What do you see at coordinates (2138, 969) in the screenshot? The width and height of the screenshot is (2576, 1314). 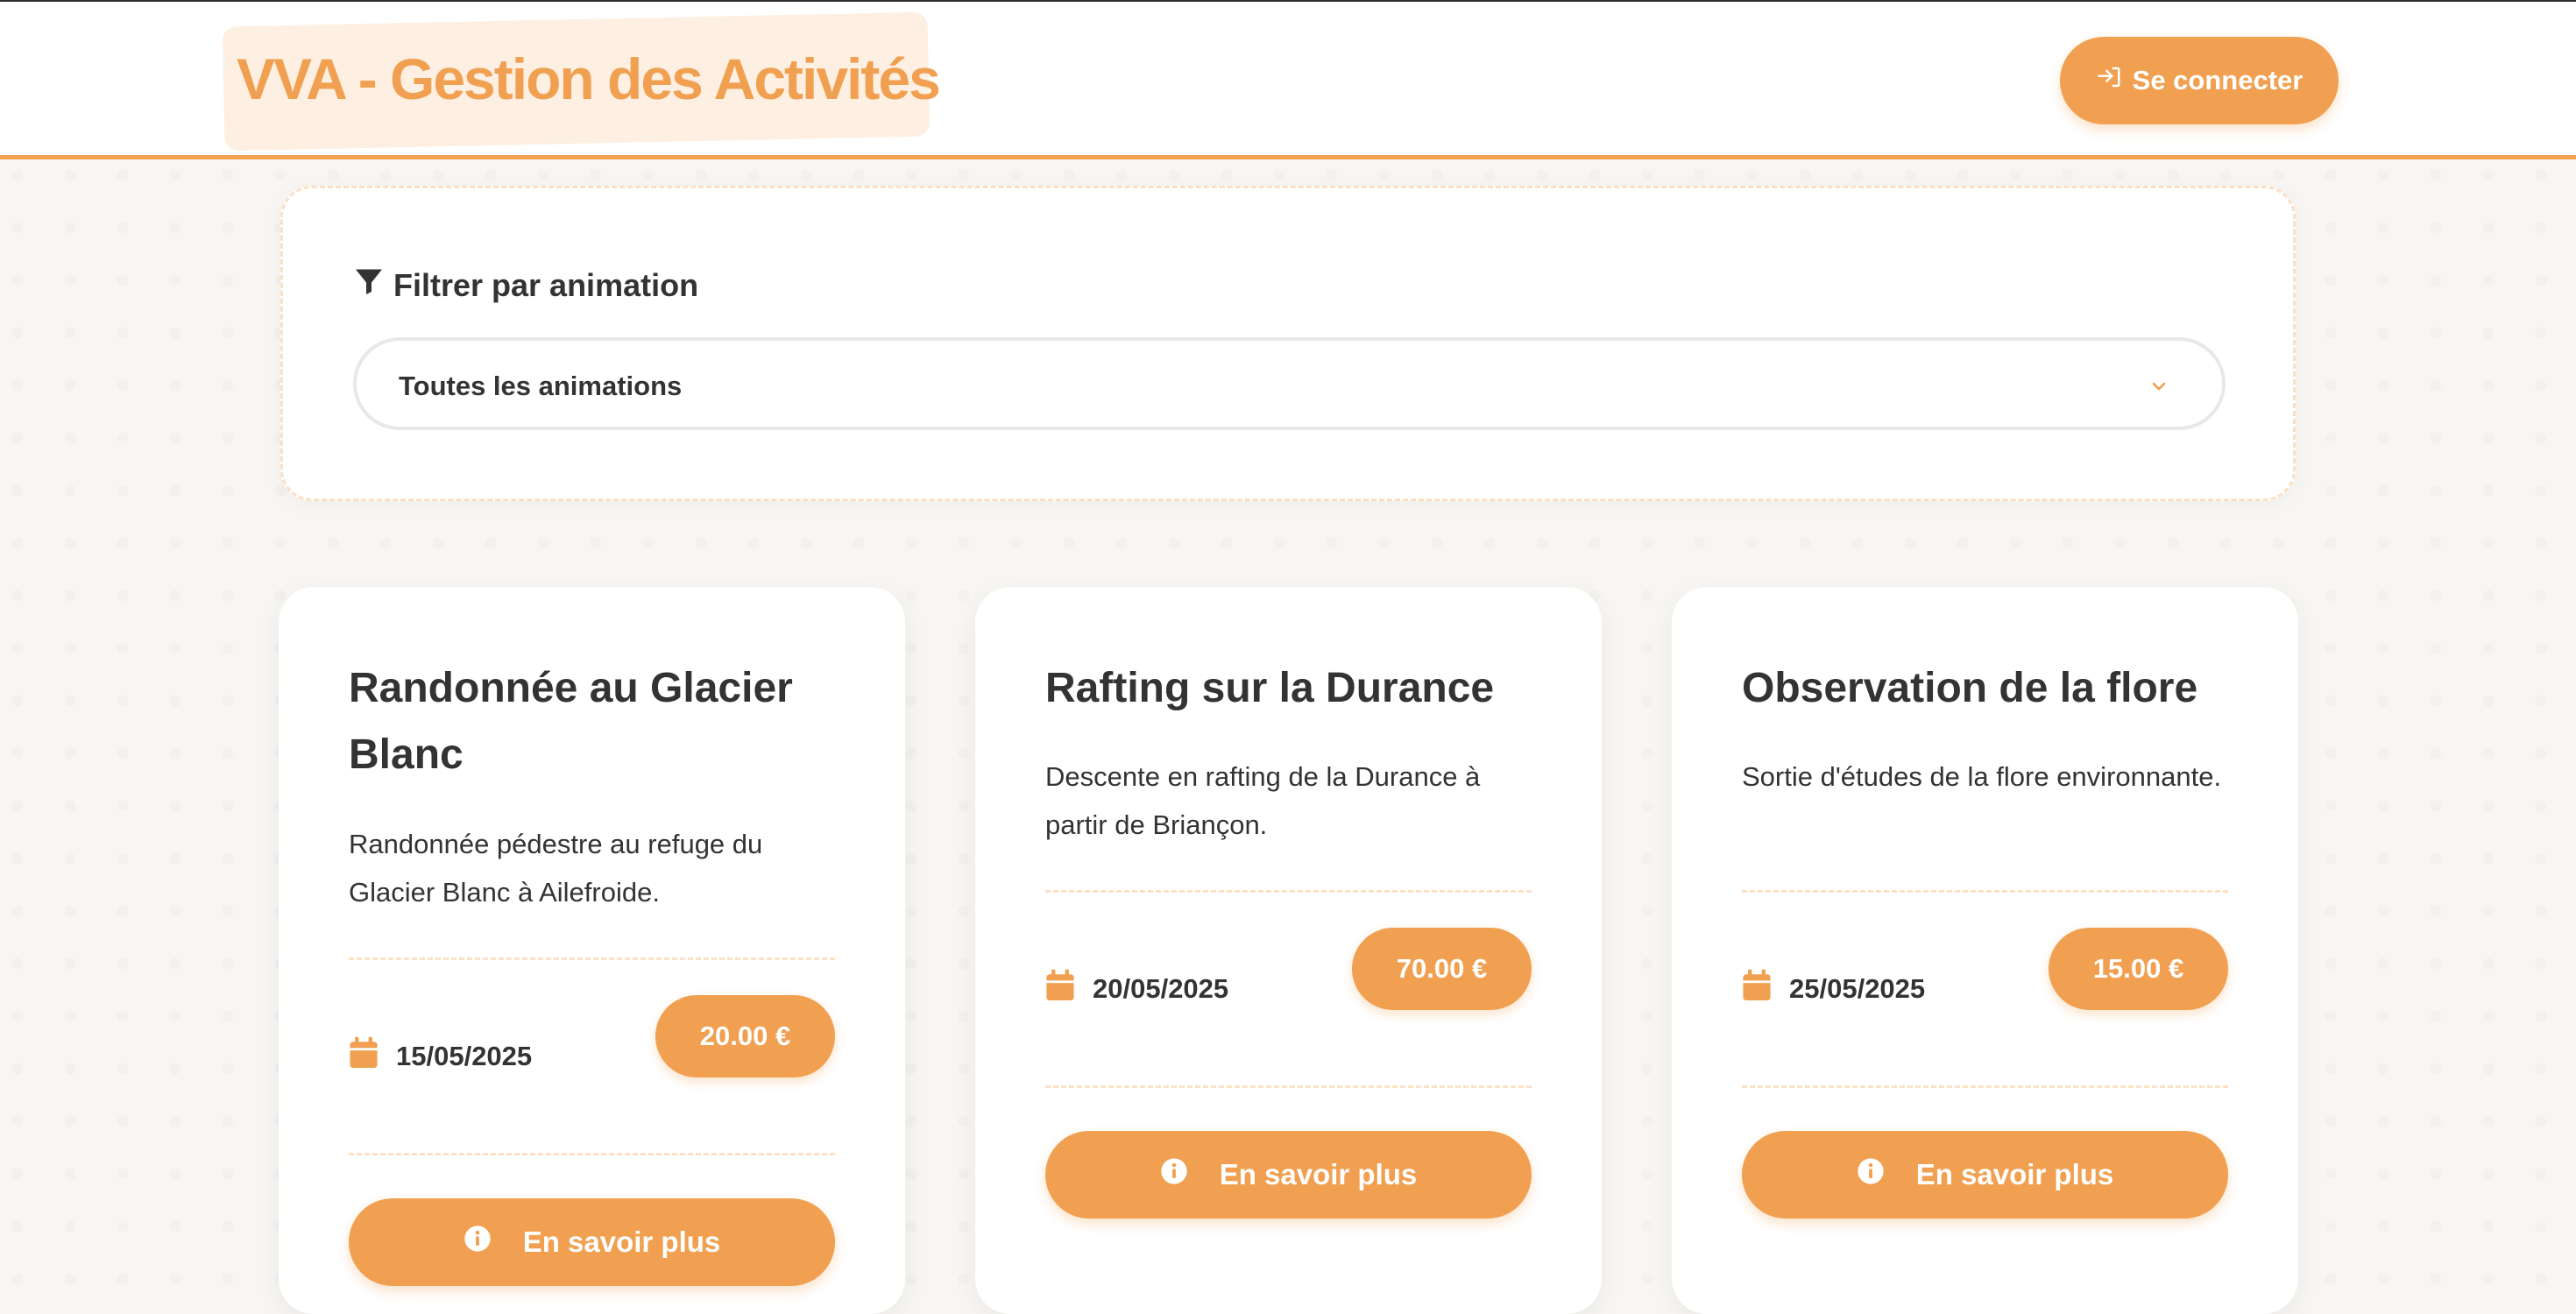 I see `price-badge: 15.00 €` at bounding box center [2138, 969].